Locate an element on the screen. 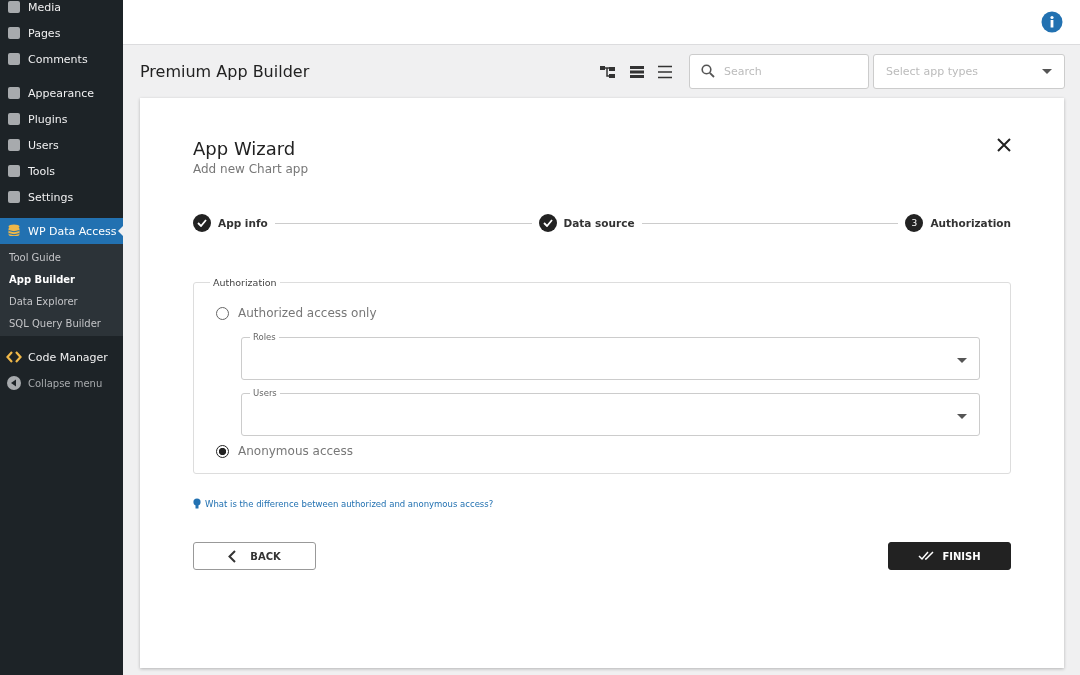 The image size is (1080, 675). info-icon is located at coordinates (1052, 22).